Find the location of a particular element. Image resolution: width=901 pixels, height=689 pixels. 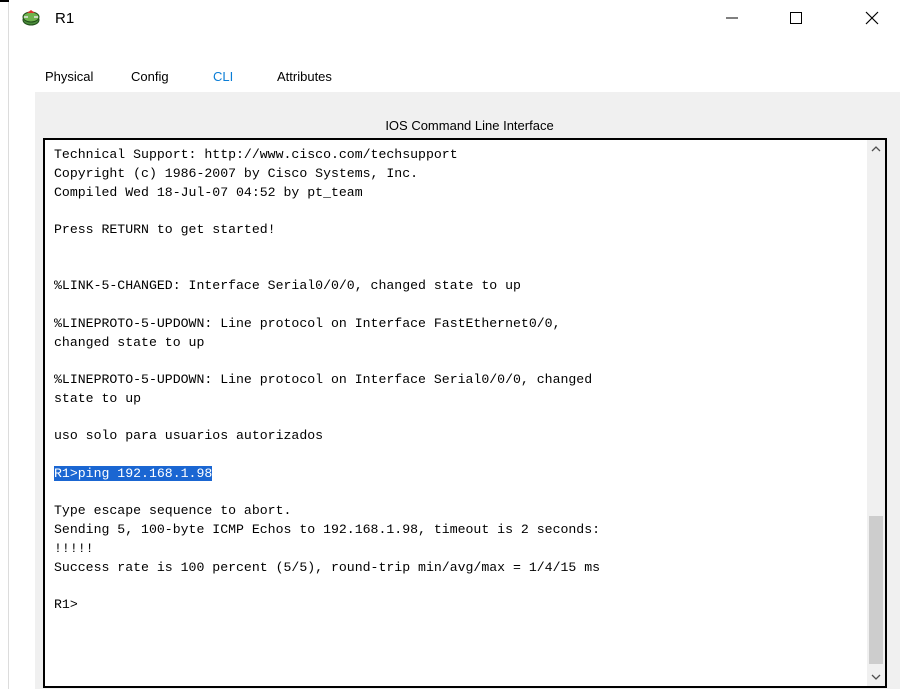

terminal-line: R1>ping 192.168.1.98 is located at coordinates (454, 474).